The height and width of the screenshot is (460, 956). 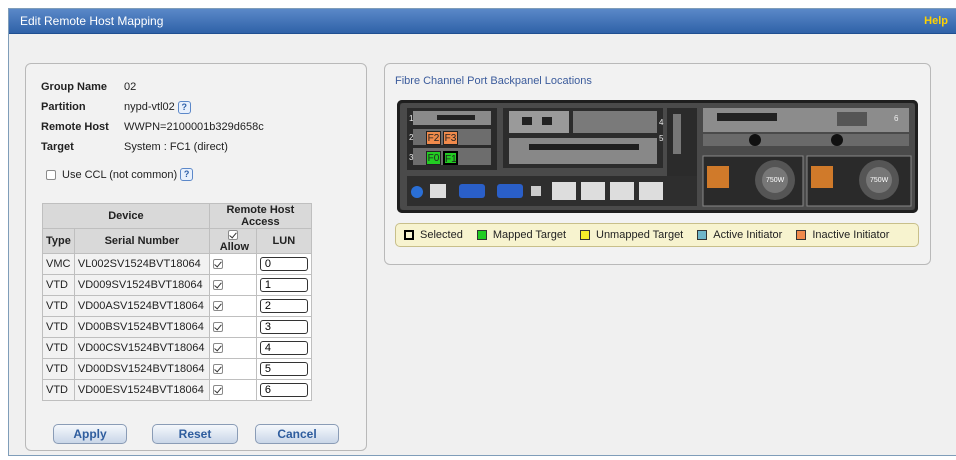 I want to click on allow-all-checkbox, so click(x=232, y=235).